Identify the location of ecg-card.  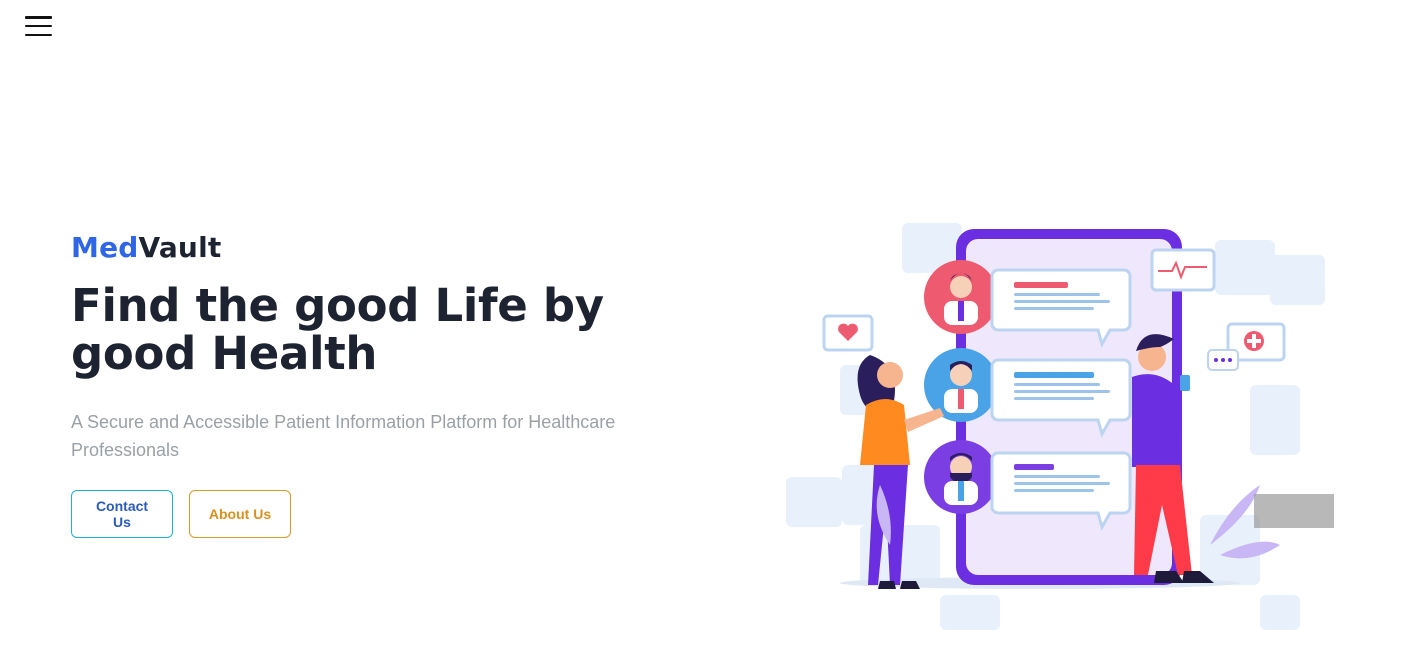
(1183, 270).